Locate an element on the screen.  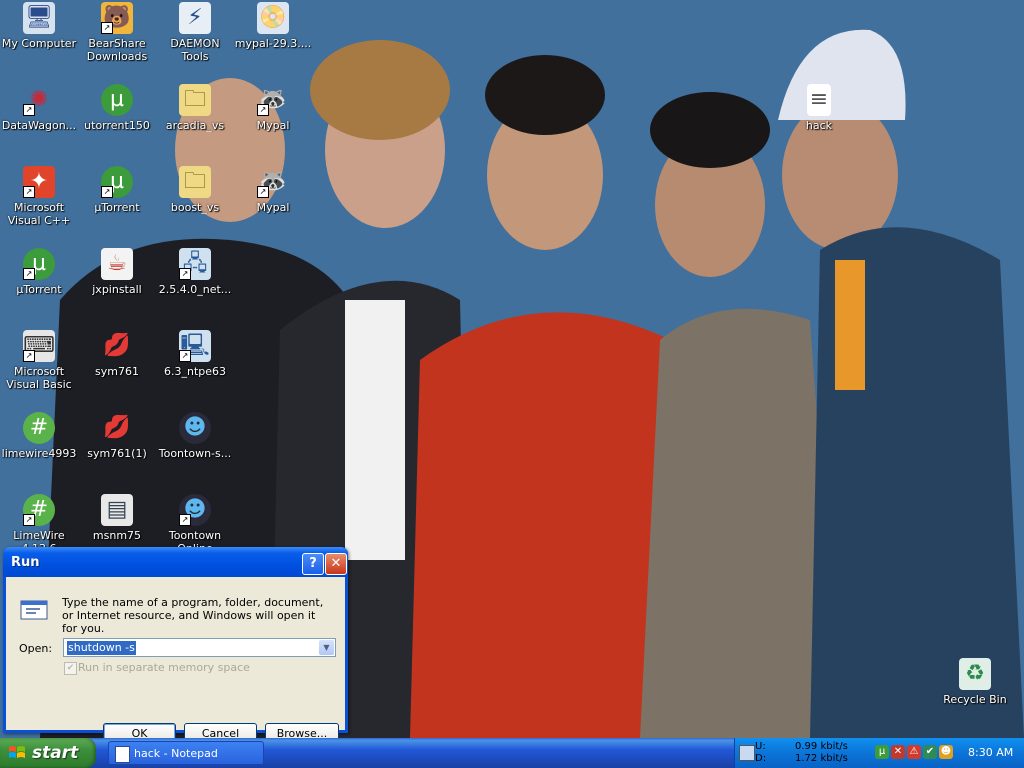
antivirus-tray-icon: ☻ is located at coordinates (946, 752).